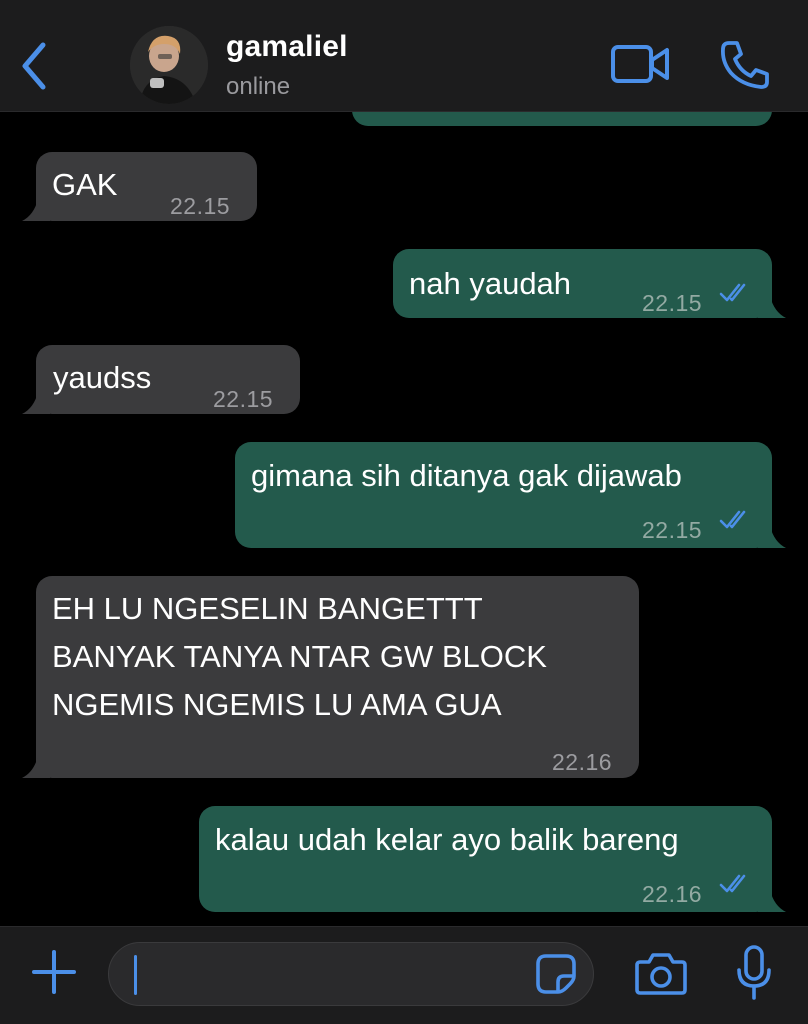  Describe the element at coordinates (490, 283) in the screenshot. I see `message-text: nah yaudah` at that location.